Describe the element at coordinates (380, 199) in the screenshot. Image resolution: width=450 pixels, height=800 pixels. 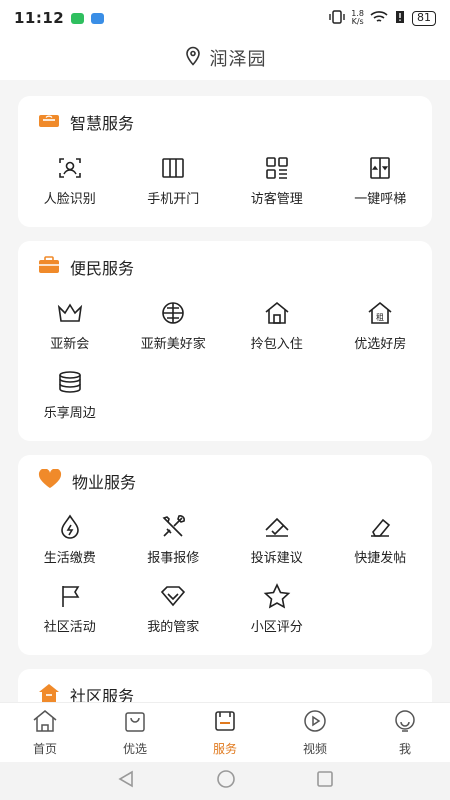
I see `service-label: 一键呼梯` at that location.